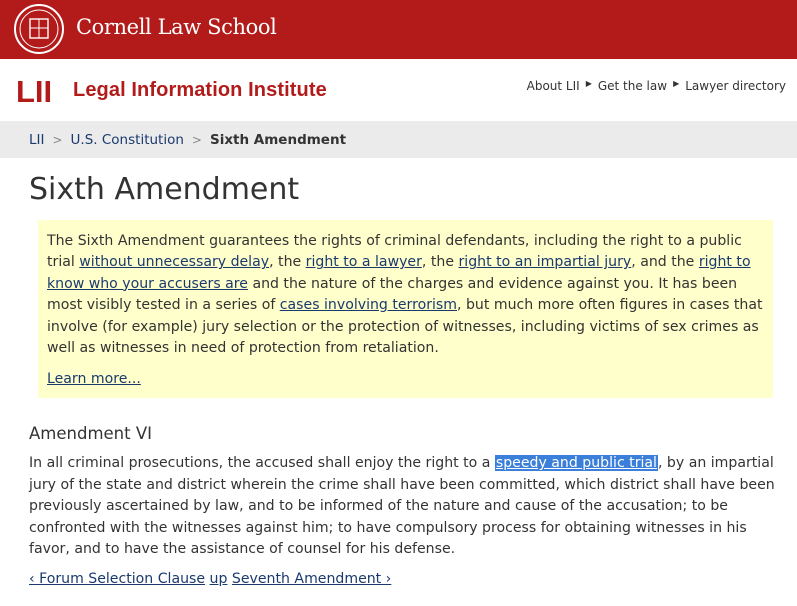  What do you see at coordinates (663, 262) in the screenshot?
I see `summary-text: , and the` at bounding box center [663, 262].